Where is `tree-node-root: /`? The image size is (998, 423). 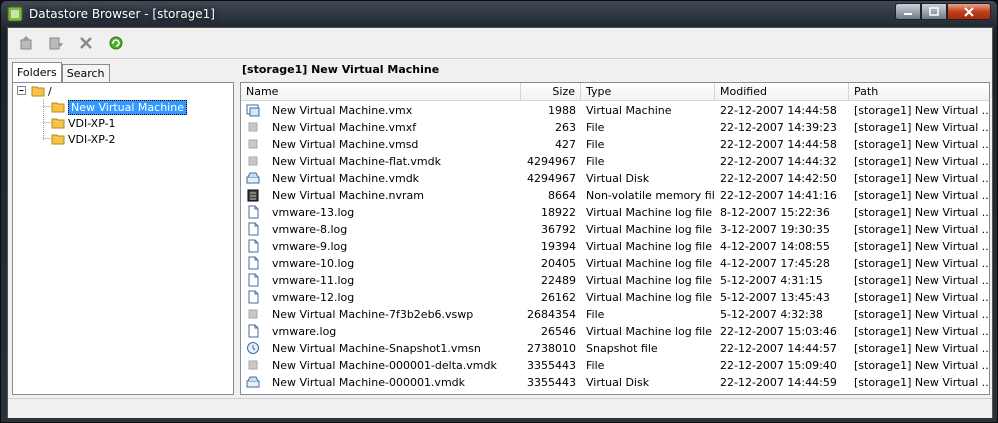 tree-node-root: / is located at coordinates (41, 91).